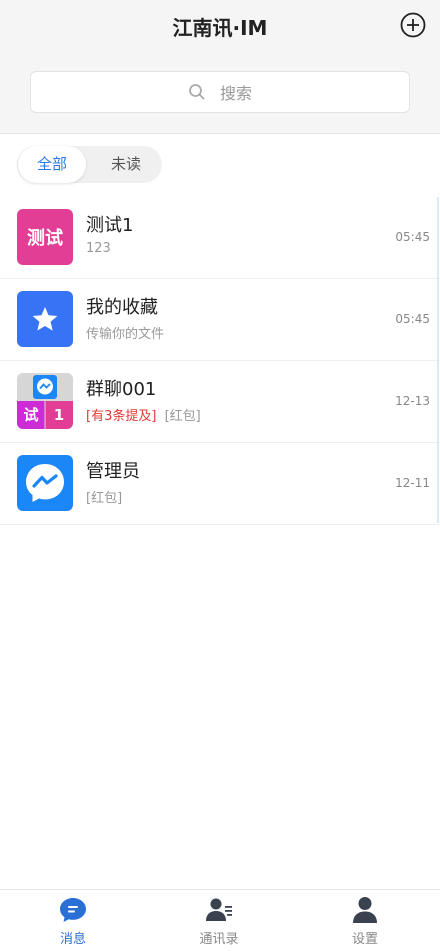 The image size is (440, 951). I want to click on nav-label: 设置, so click(364, 939).